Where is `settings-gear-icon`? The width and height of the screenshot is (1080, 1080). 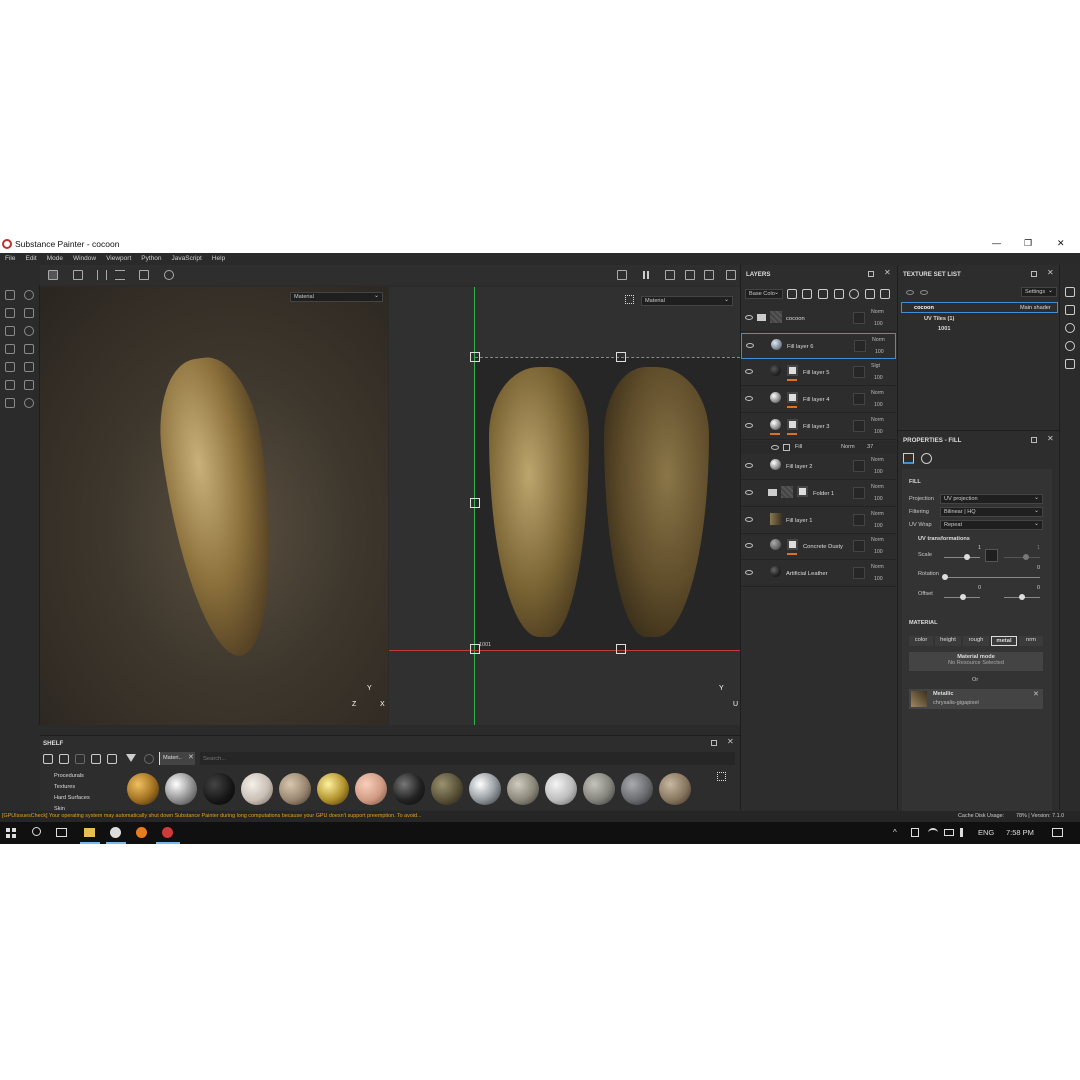 settings-gear-icon is located at coordinates (29, 295).